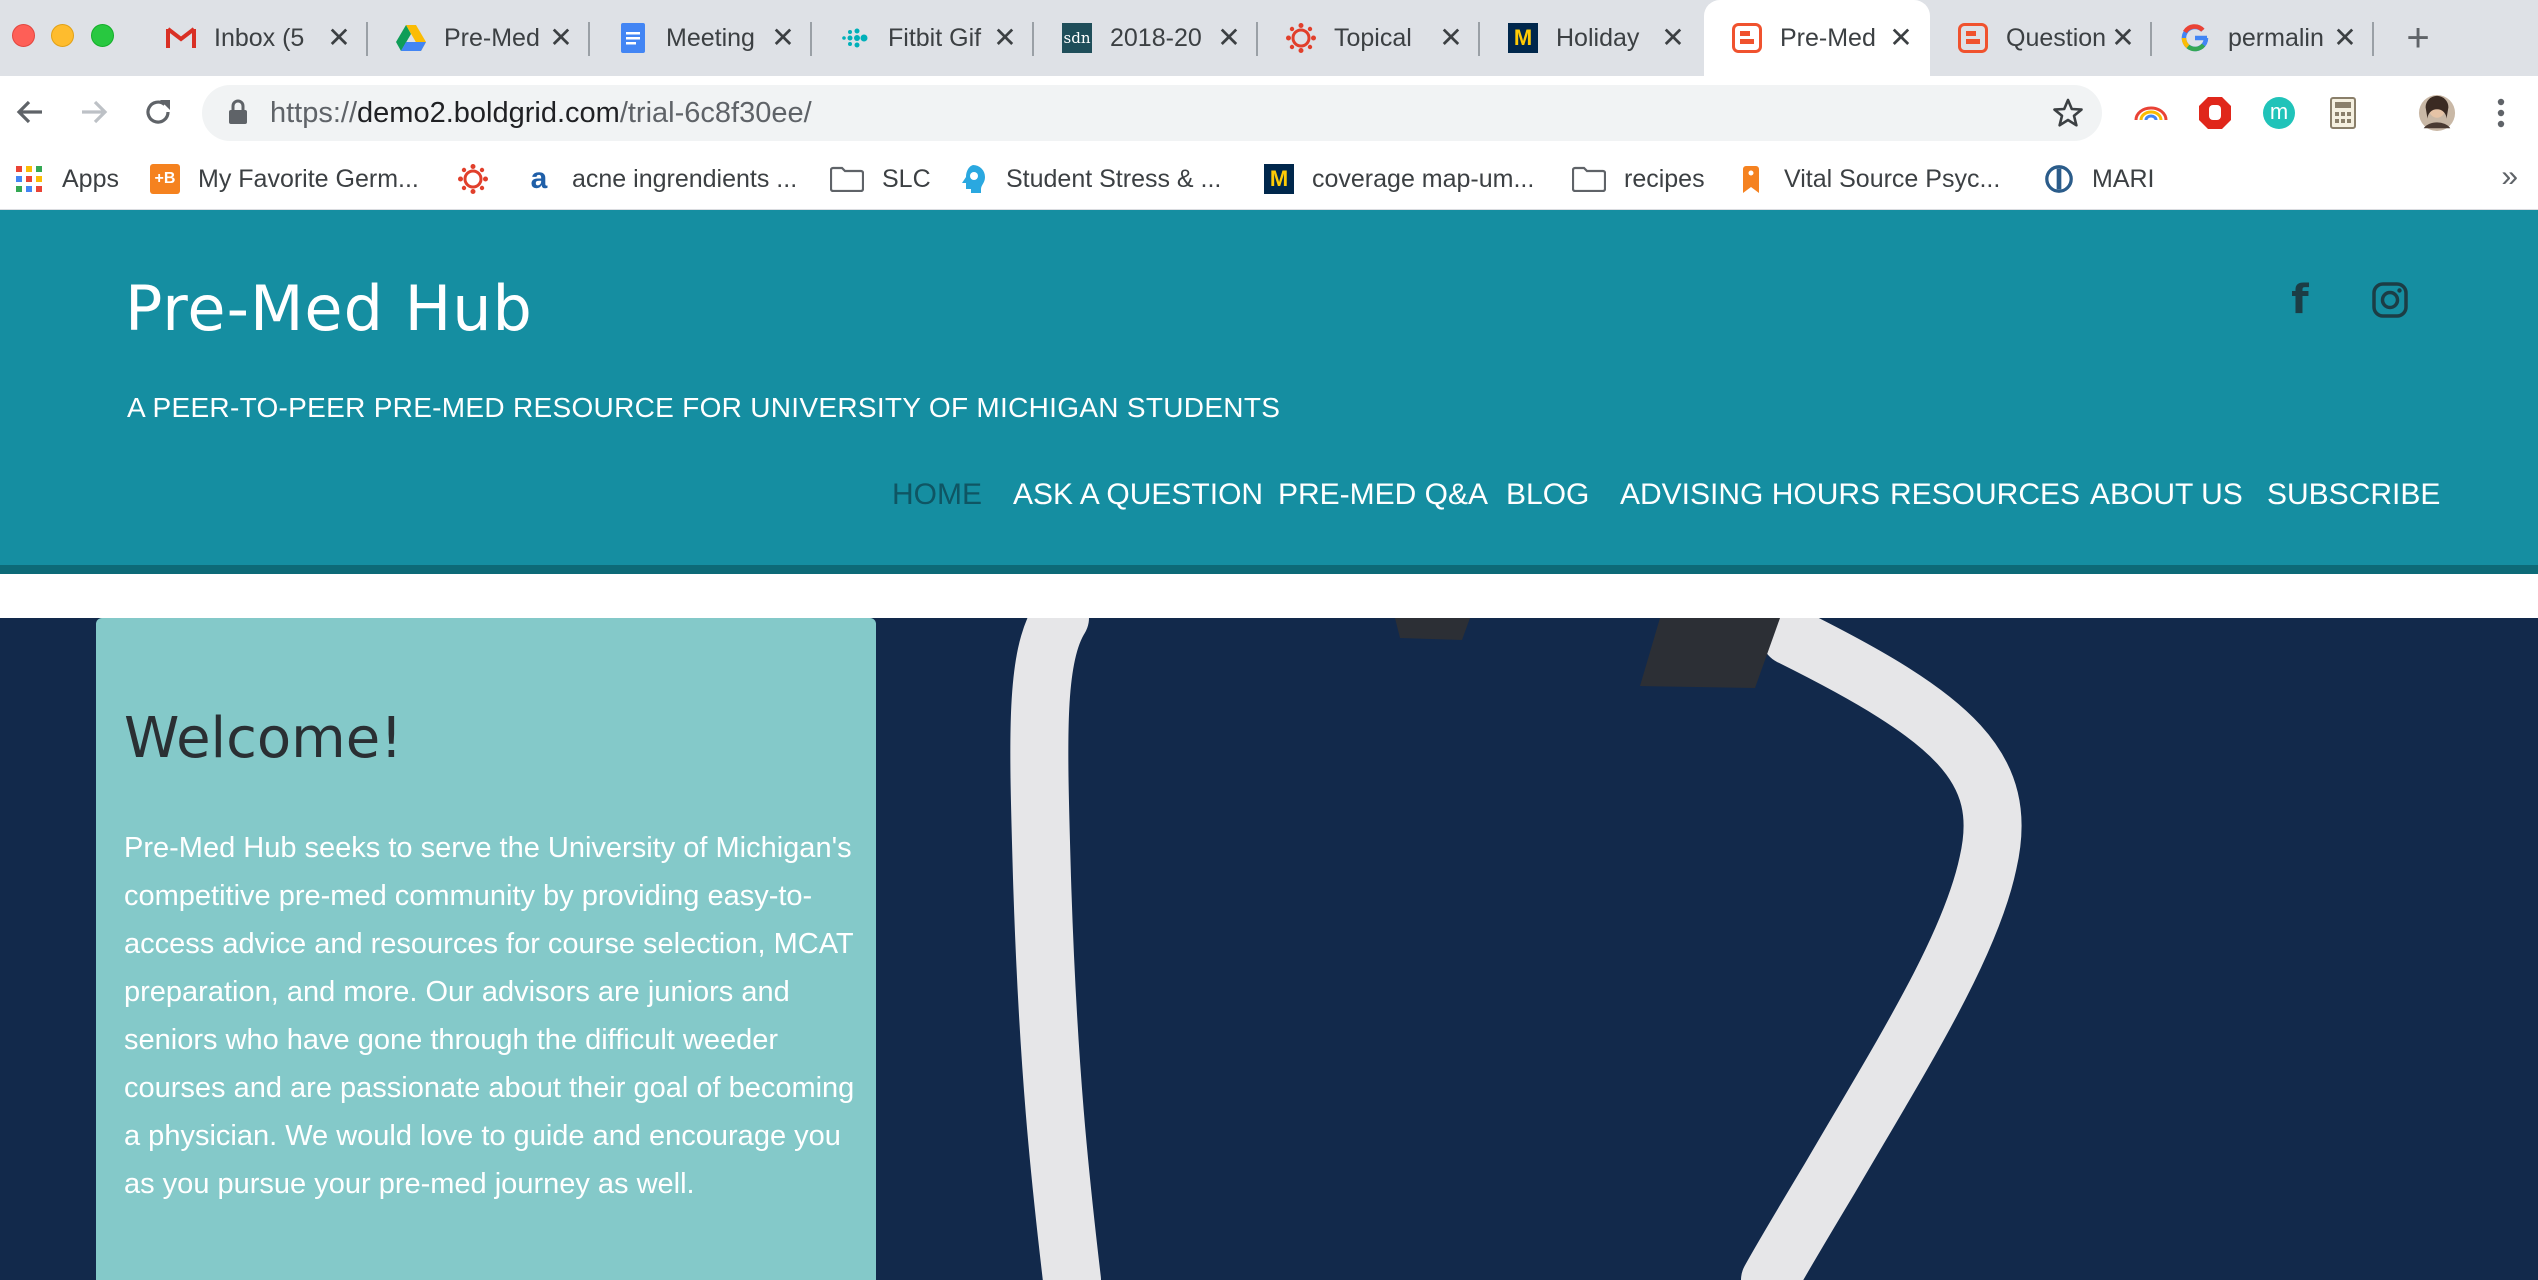  What do you see at coordinates (937, 495) in the screenshot?
I see `nav-home: HOME` at bounding box center [937, 495].